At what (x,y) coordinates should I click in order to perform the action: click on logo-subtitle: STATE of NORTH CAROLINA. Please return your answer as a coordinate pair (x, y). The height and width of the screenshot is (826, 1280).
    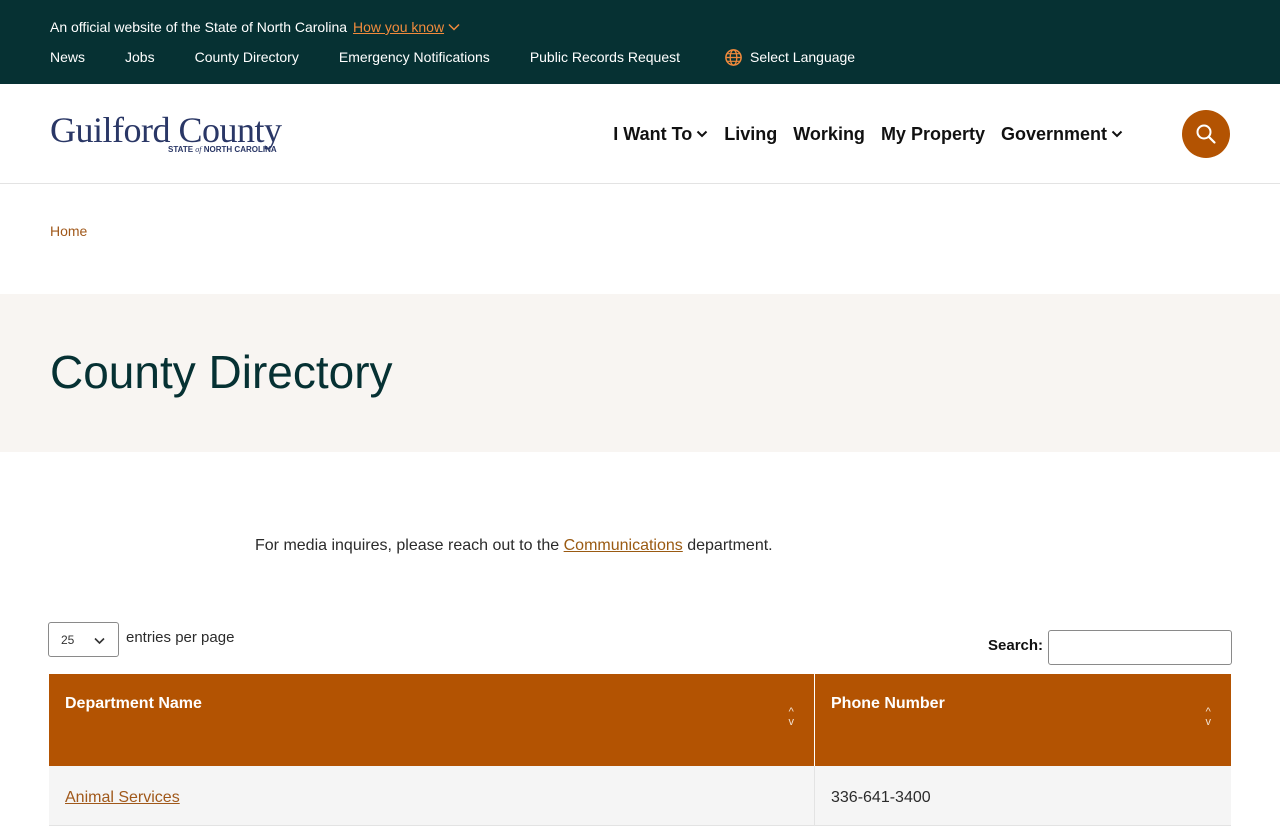
    Looking at the image, I should click on (222, 149).